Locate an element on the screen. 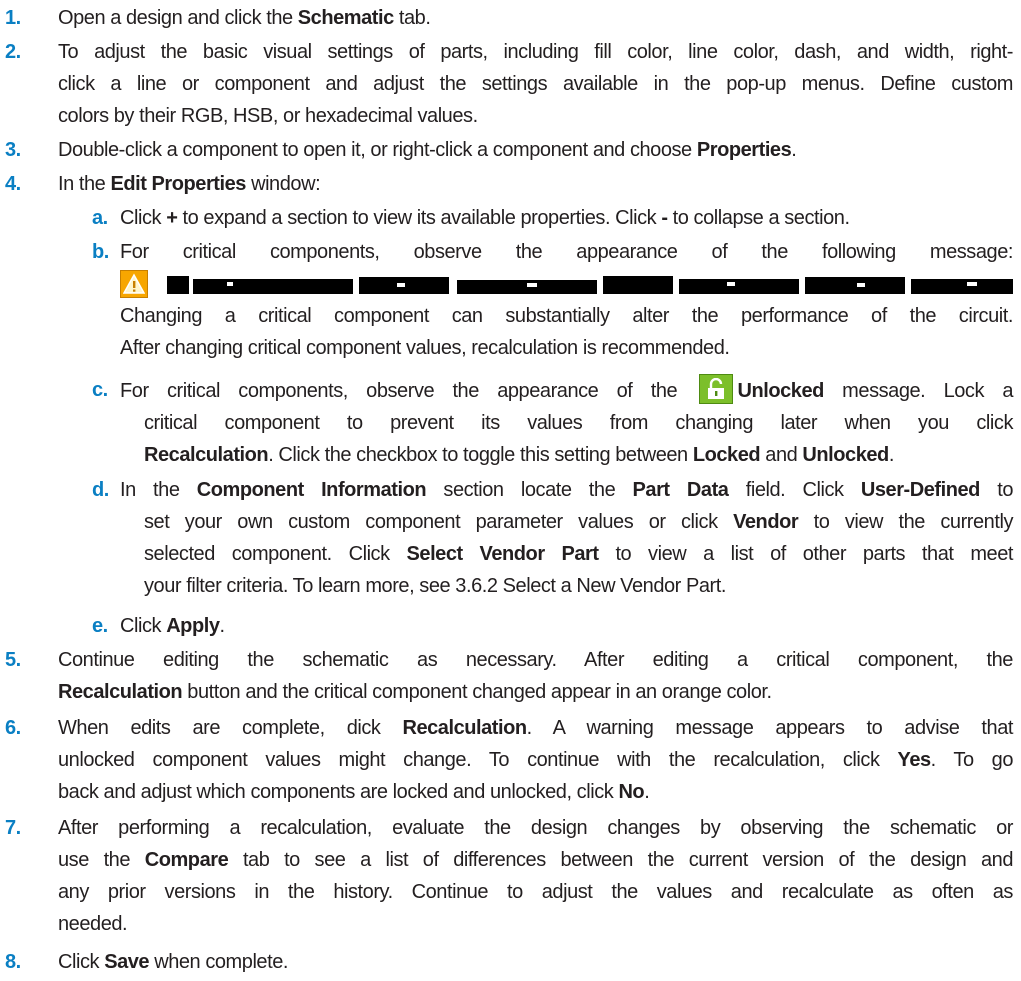 The height and width of the screenshot is (981, 1021). step-number: 6. is located at coordinates (13, 728).